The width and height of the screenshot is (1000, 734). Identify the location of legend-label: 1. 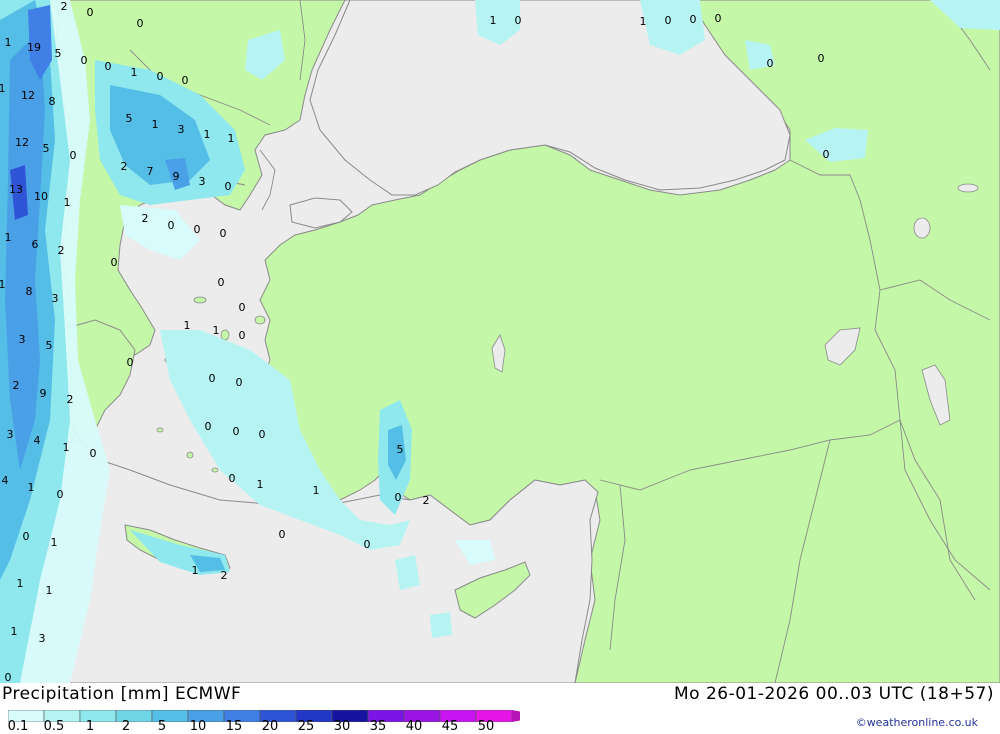
(90, 726).